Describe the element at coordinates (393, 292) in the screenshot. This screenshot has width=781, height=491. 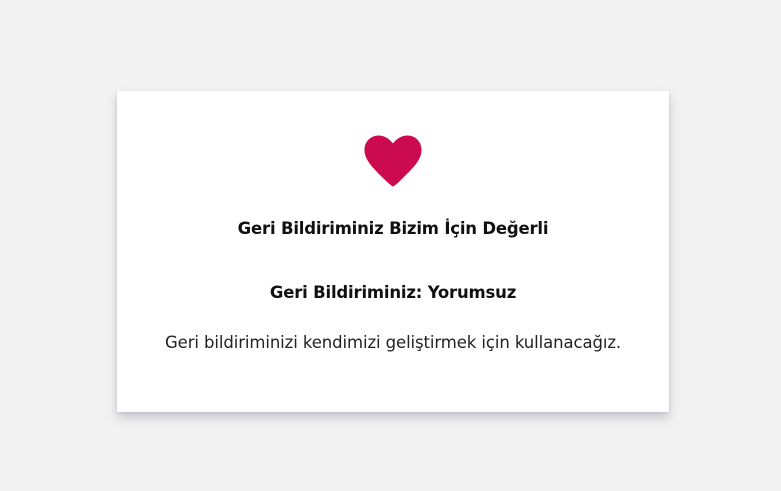
I see `feedback-status-text: Geri Bildiriminiz: Yorumsuz` at that location.